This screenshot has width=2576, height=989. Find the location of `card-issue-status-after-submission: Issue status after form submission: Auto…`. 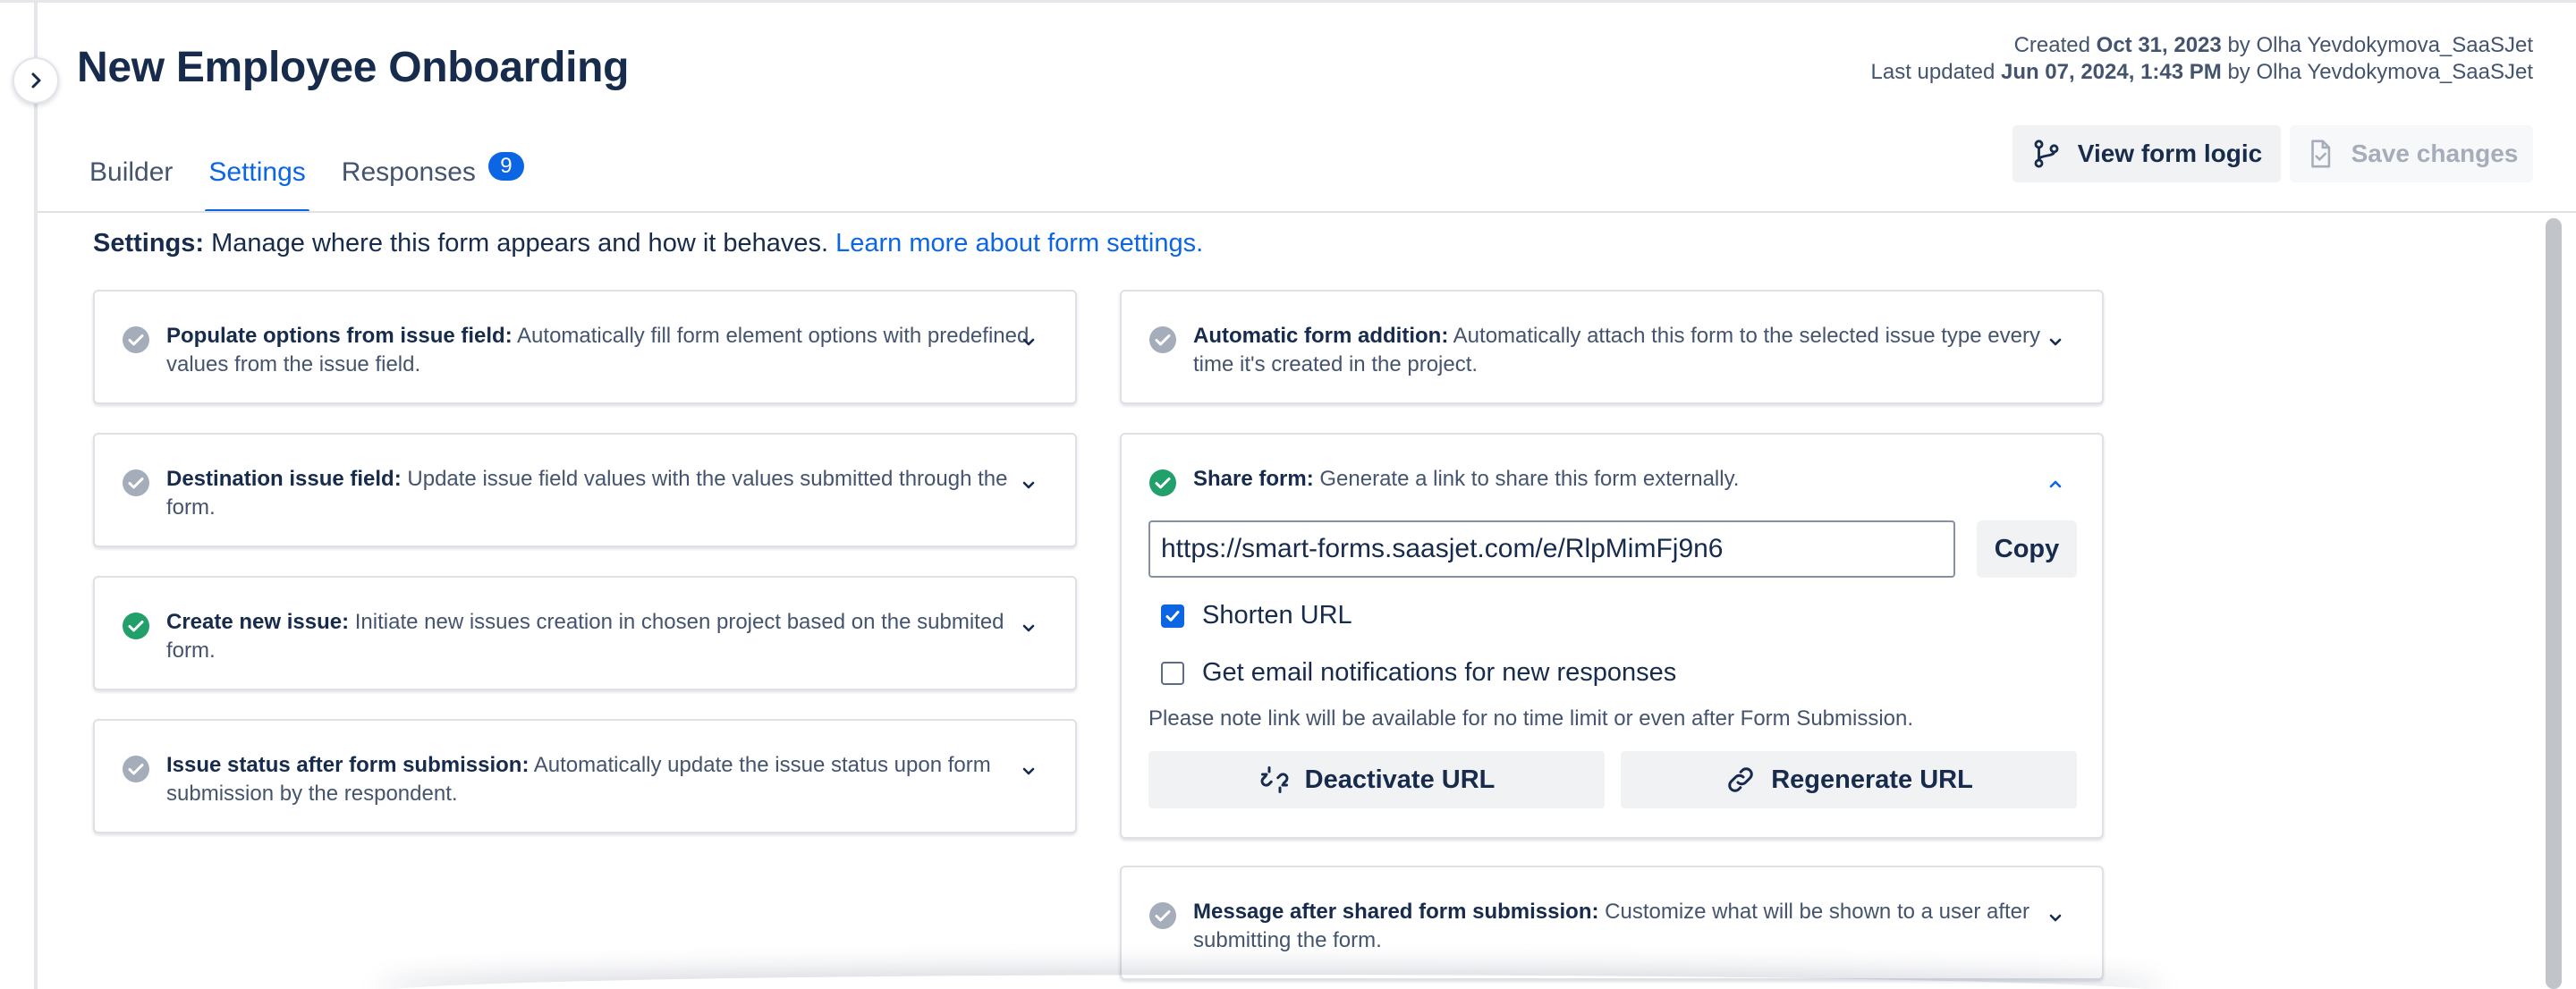

card-issue-status-after-submission: Issue status after form submission: Auto… is located at coordinates (585, 776).